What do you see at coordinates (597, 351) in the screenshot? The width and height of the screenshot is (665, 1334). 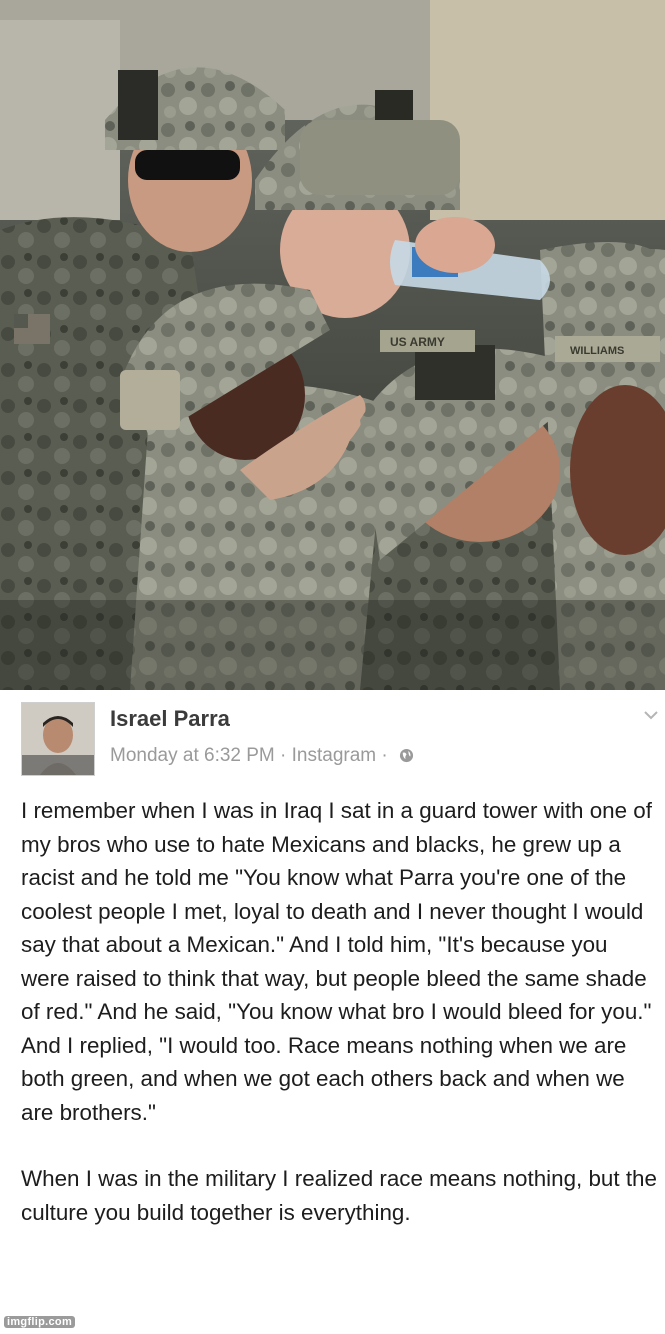 I see `name-tape-williams: WILLIAMS` at bounding box center [597, 351].